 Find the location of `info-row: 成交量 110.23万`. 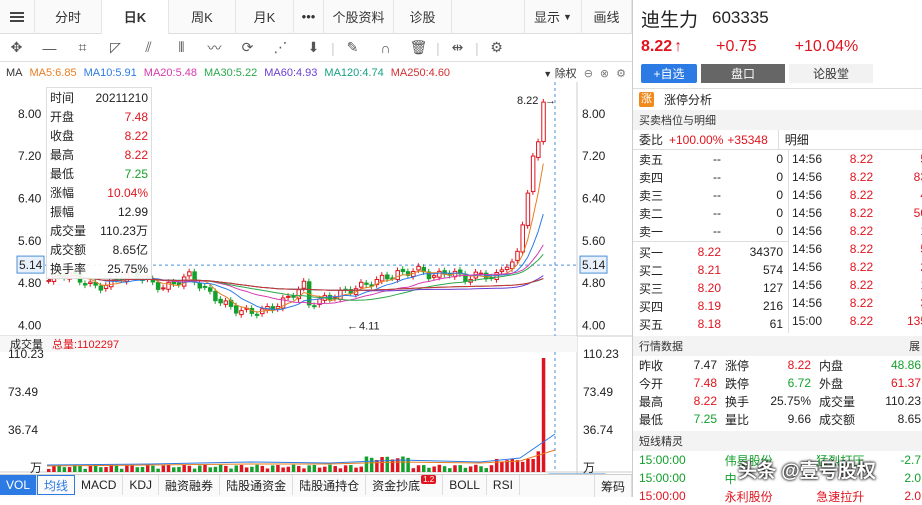

info-row: 成交量 110.23万 is located at coordinates (99, 230).